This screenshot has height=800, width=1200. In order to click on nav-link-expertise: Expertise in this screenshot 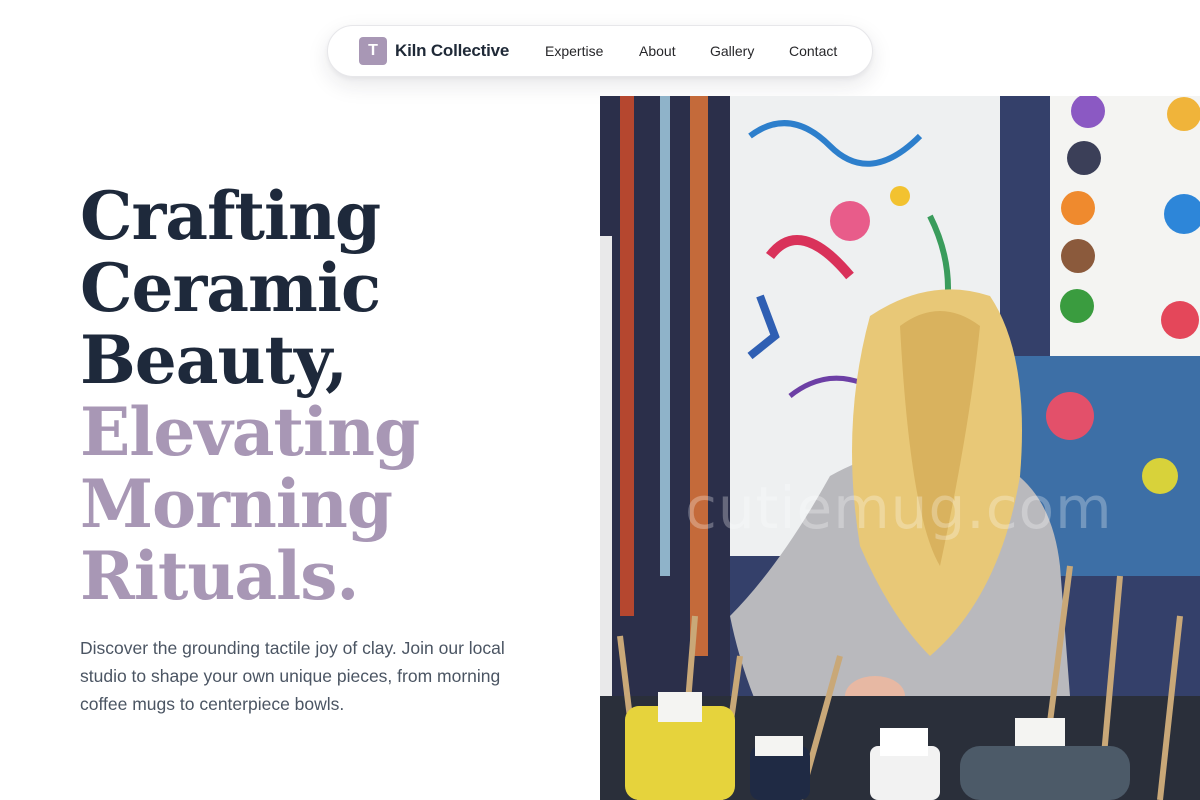, I will do `click(574, 51)`.